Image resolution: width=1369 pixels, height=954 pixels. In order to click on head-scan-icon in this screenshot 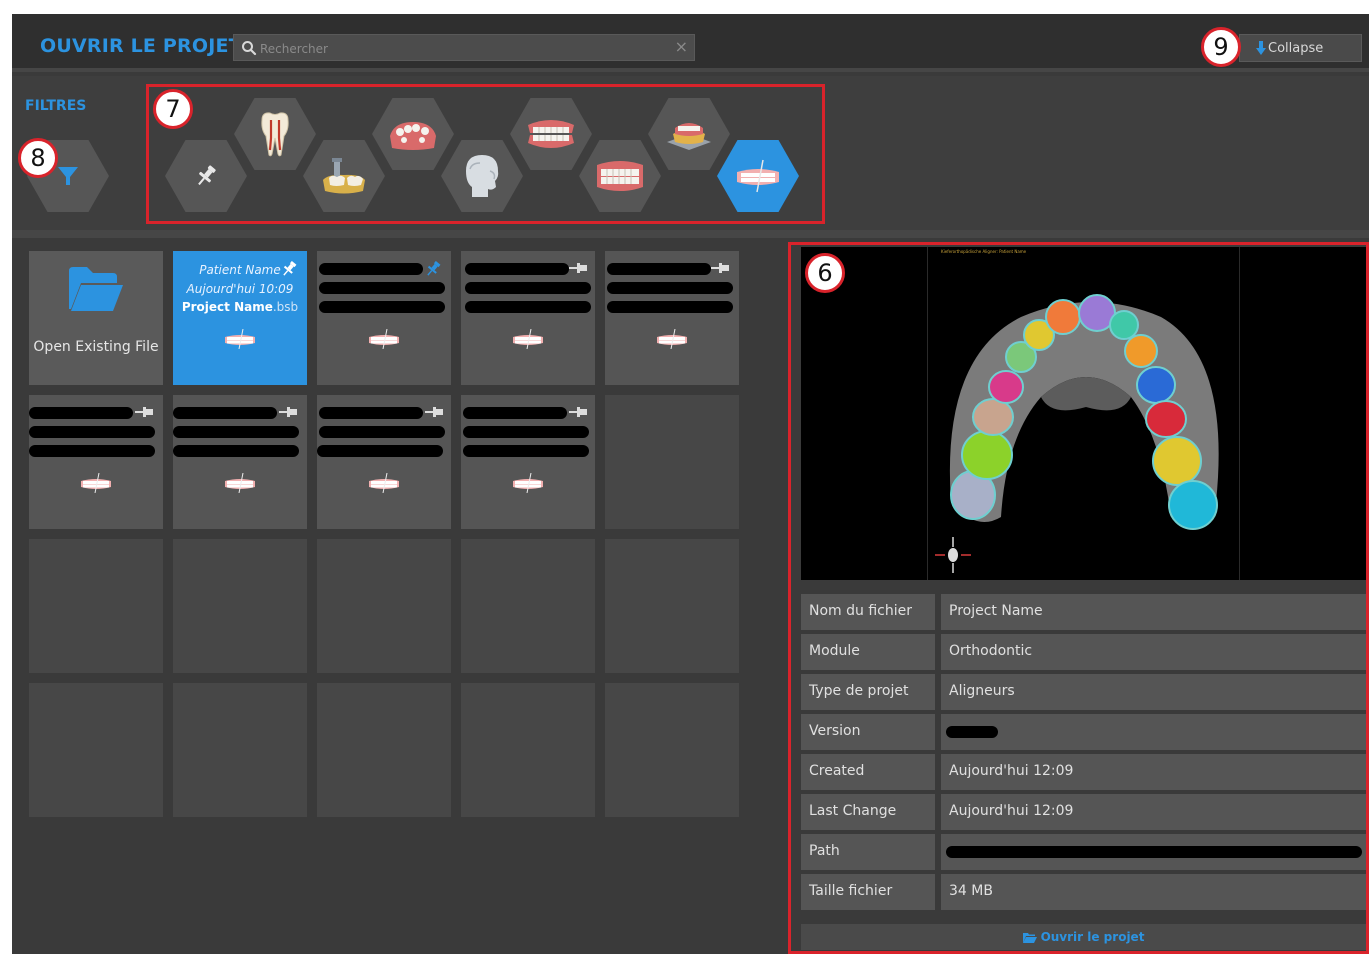, I will do `click(482, 176)`.